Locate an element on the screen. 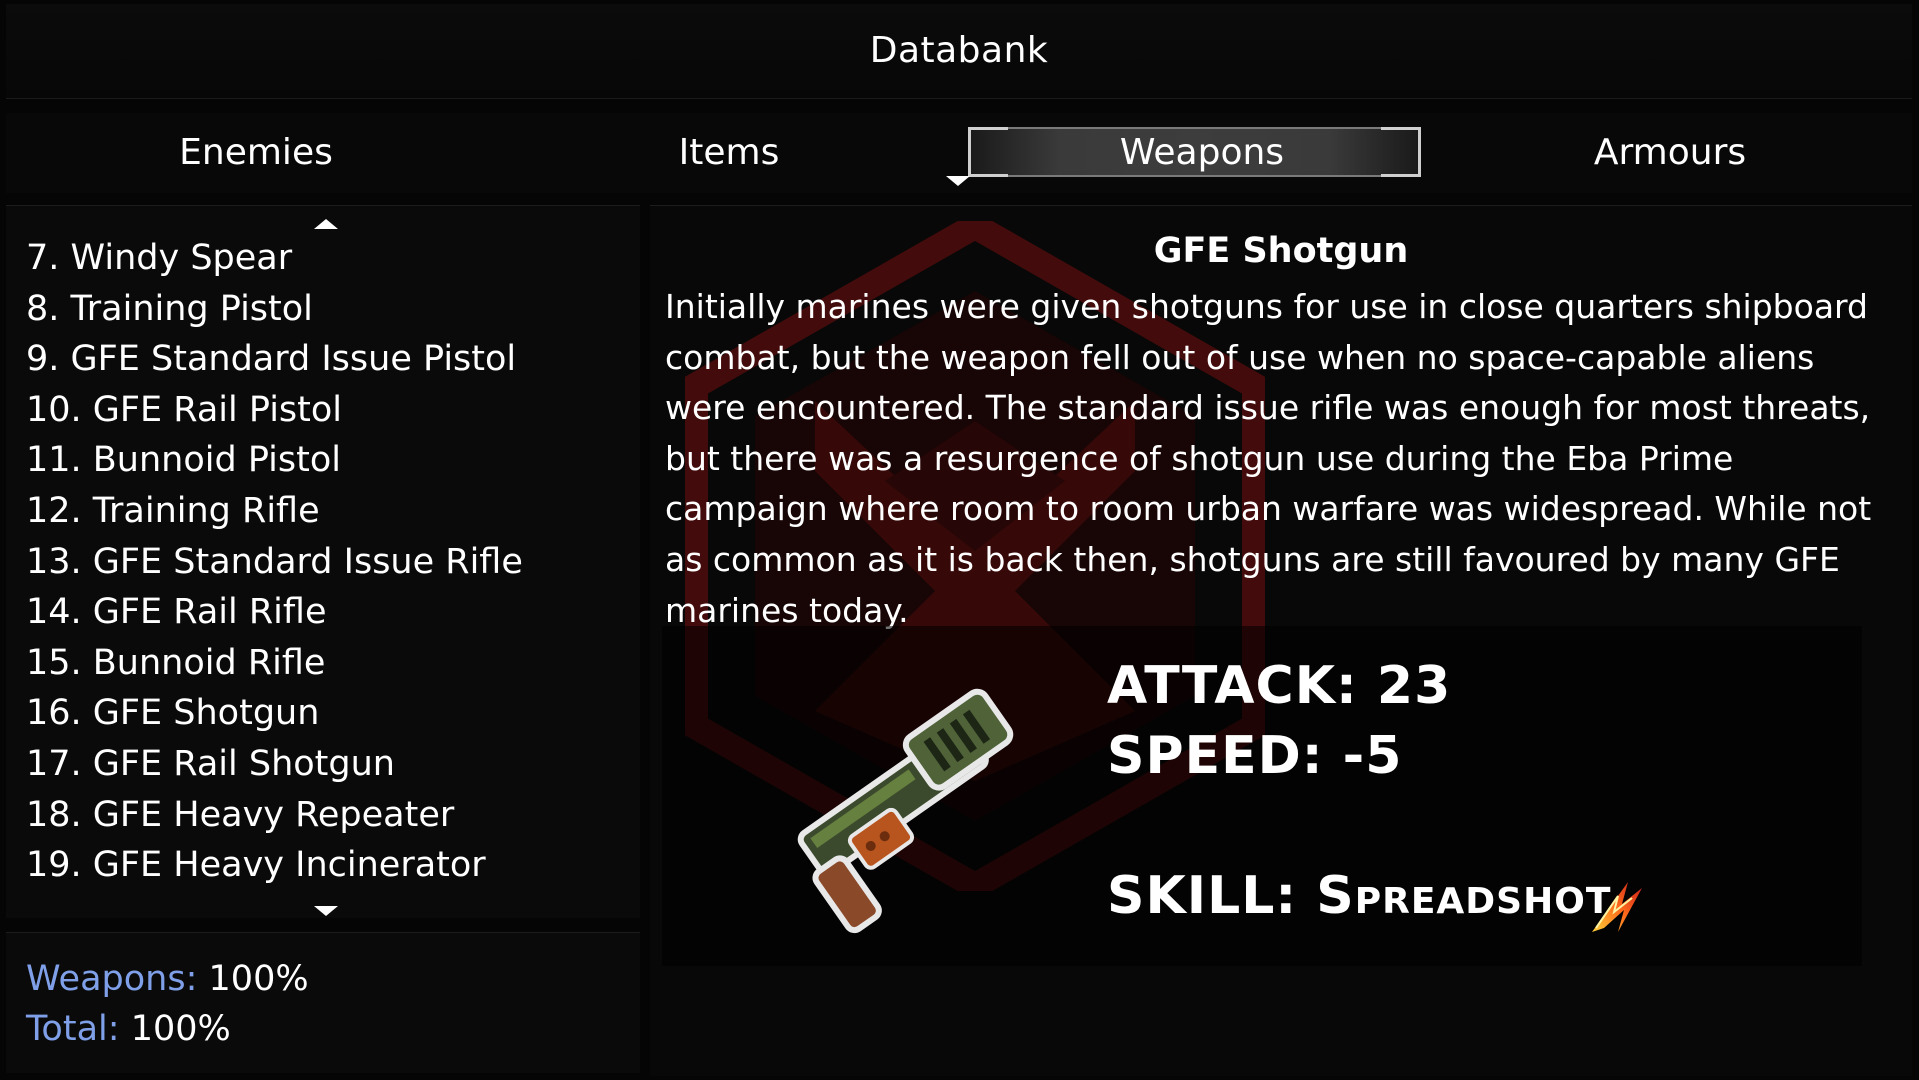  list-item: 7. Windy Spear is located at coordinates (326, 258).